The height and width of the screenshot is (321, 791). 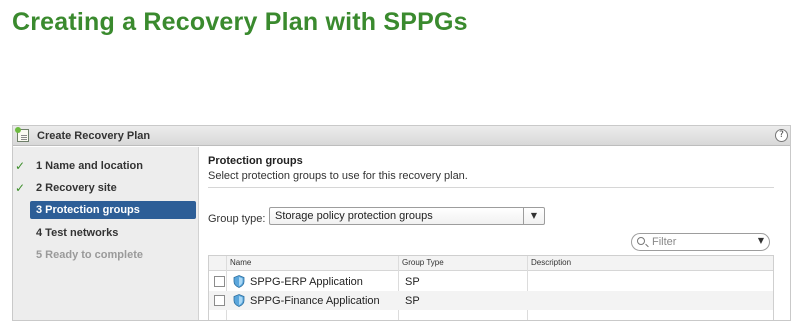 I want to click on row-name: SPPG-Finance Application, so click(x=315, y=301).